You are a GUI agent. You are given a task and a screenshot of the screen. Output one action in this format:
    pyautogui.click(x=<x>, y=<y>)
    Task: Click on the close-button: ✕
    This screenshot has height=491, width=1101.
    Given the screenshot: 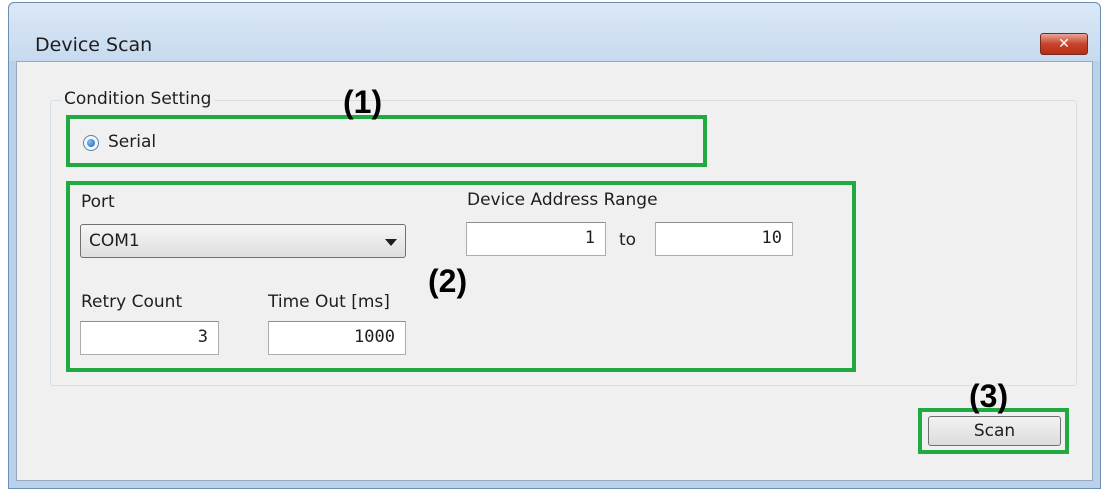 What is the action you would take?
    pyautogui.click(x=1064, y=44)
    